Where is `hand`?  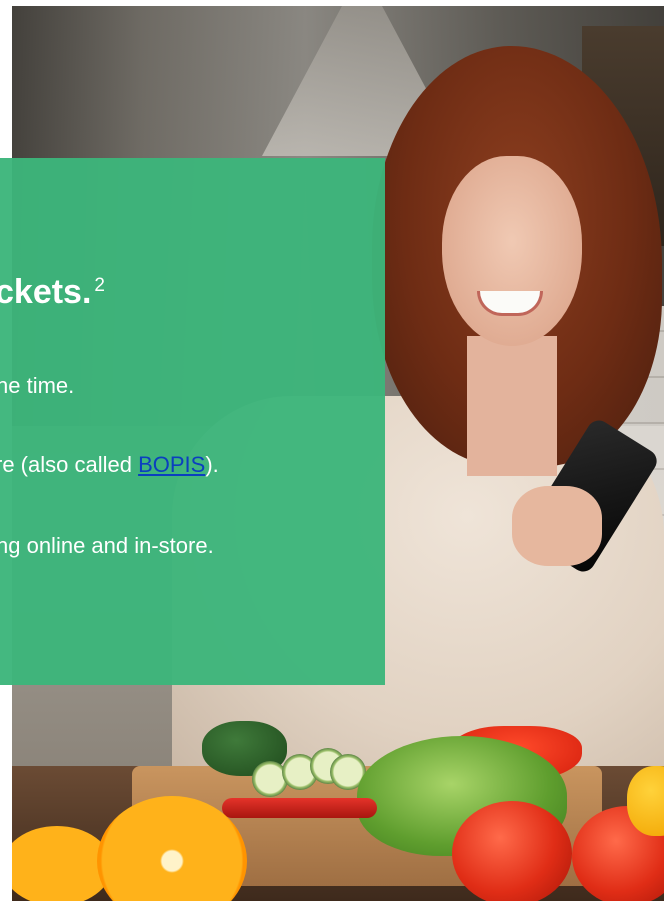
hand is located at coordinates (557, 526).